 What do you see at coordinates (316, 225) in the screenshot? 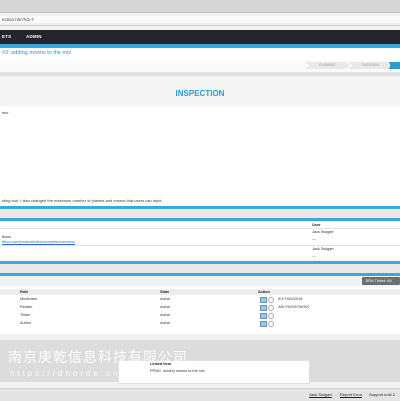
I see `user-column-header: User` at bounding box center [316, 225].